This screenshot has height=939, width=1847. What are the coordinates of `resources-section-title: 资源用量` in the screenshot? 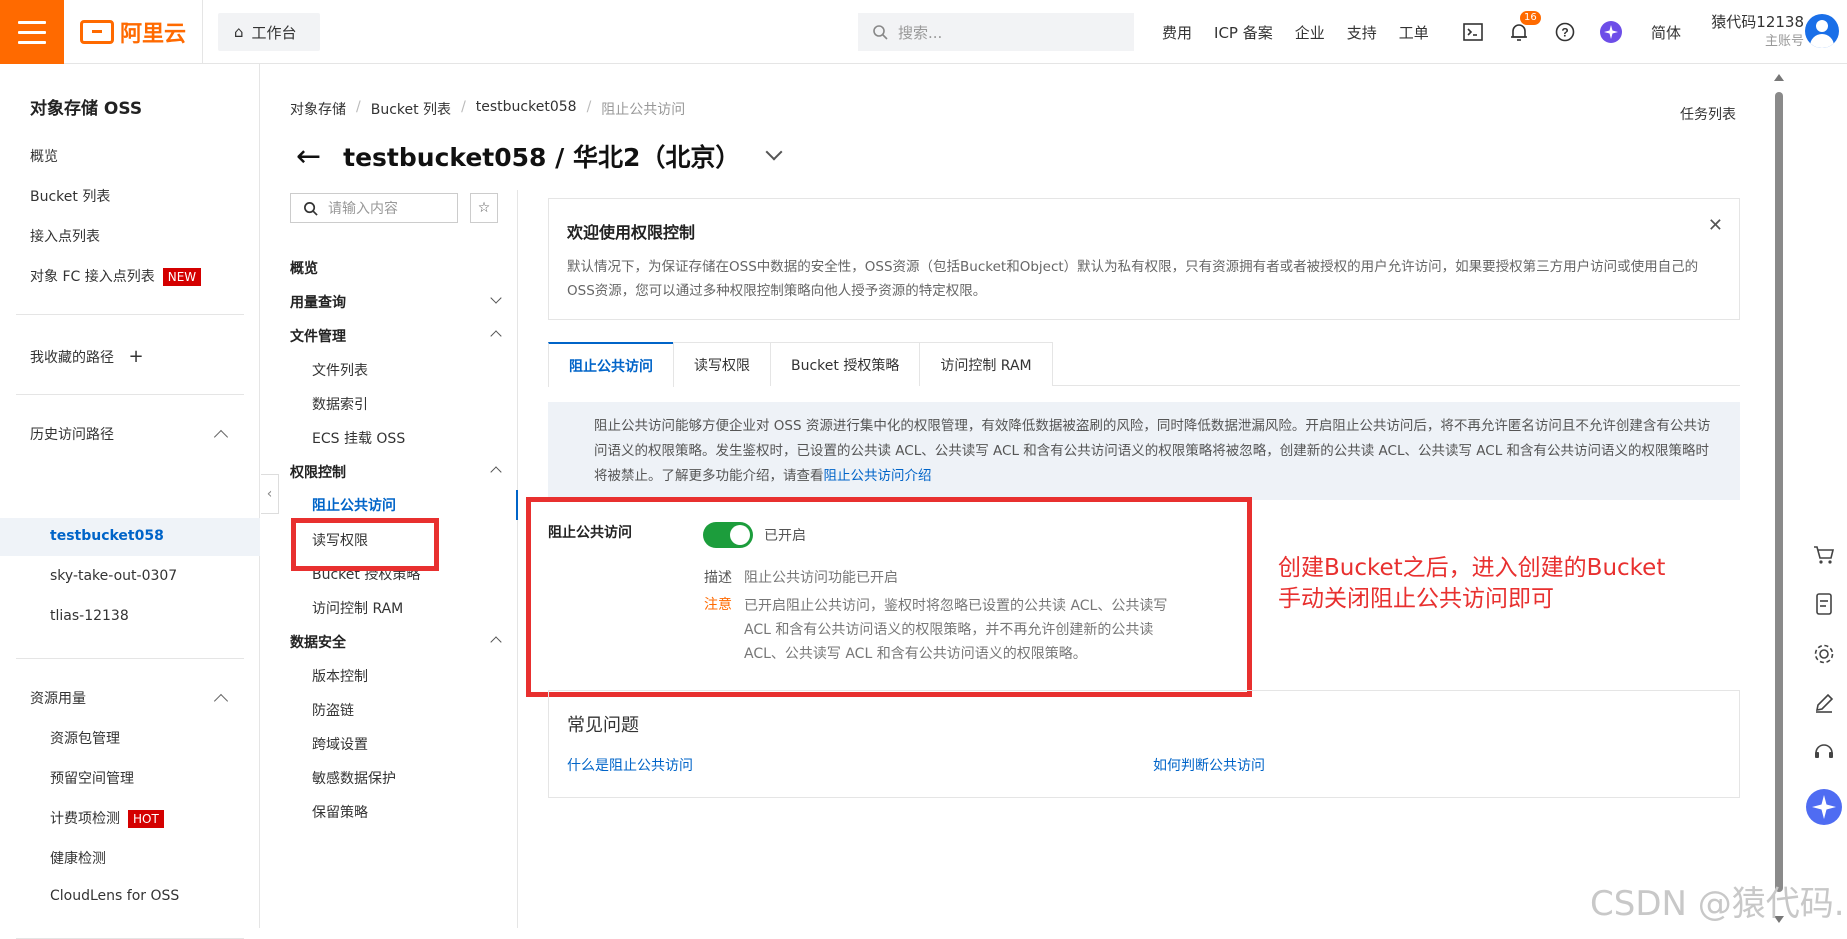 It's located at (58, 698).